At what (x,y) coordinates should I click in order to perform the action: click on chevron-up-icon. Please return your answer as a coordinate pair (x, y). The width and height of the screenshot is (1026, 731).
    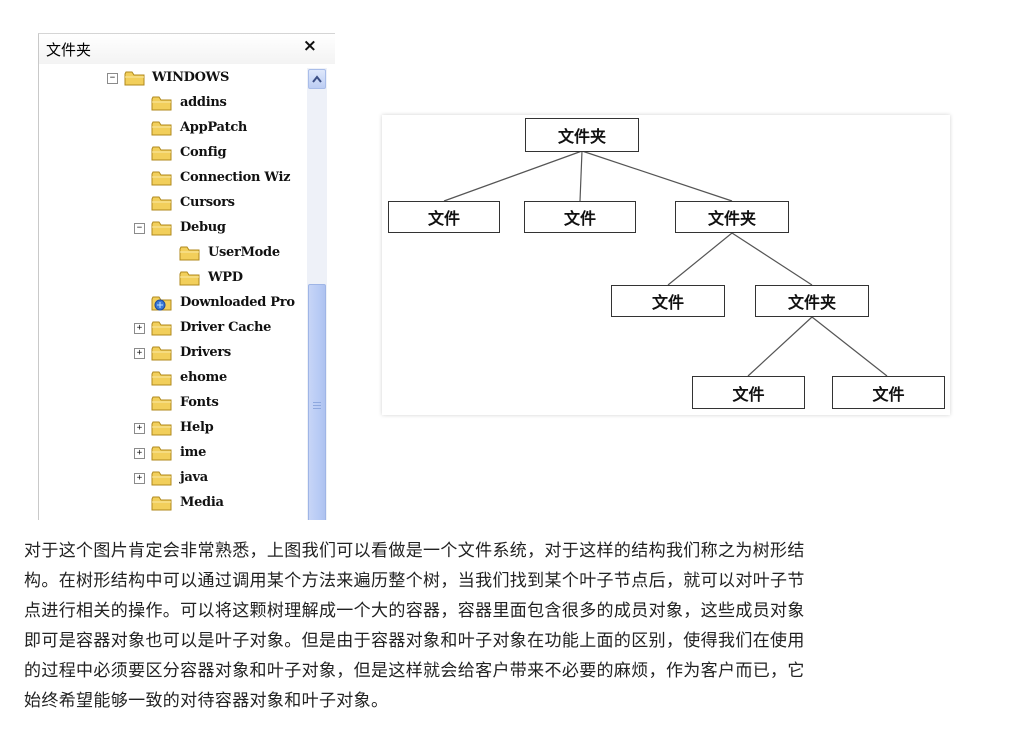
    Looking at the image, I should click on (317, 79).